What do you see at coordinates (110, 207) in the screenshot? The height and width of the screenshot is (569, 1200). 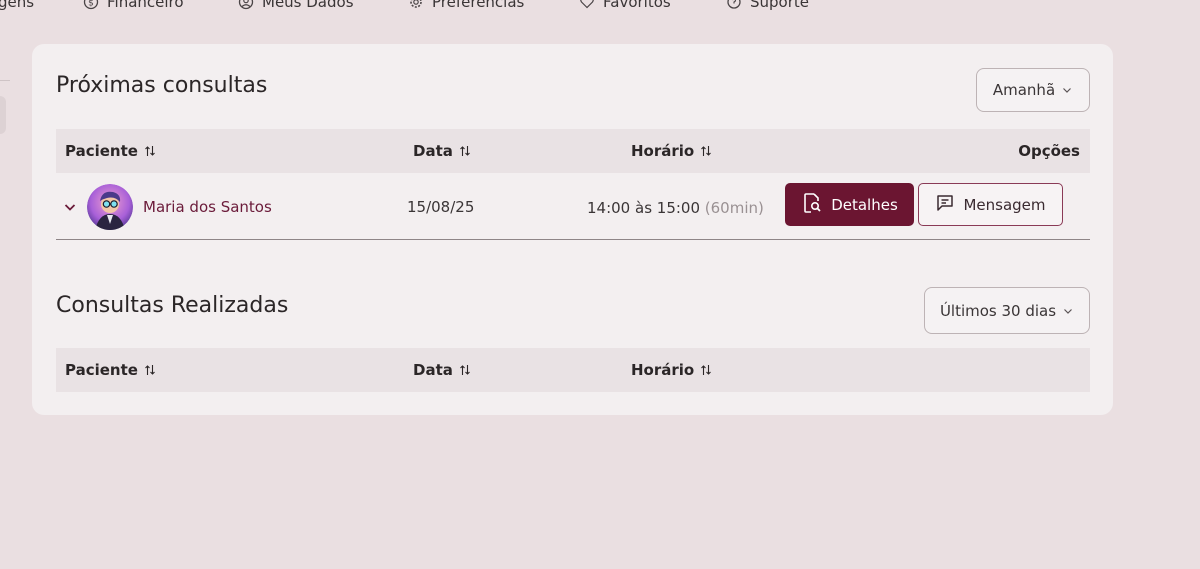 I see `avatar` at bounding box center [110, 207].